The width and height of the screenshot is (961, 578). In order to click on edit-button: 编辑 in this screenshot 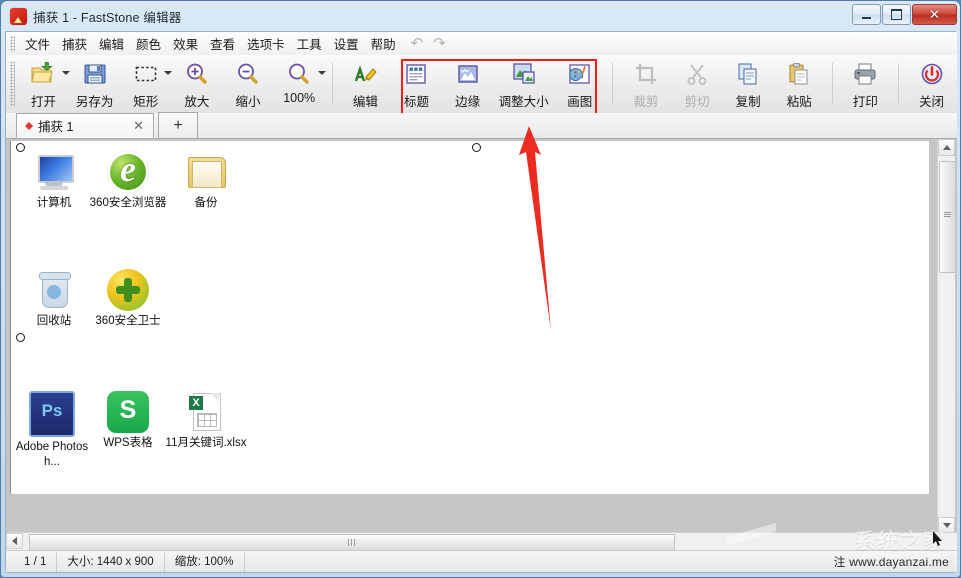, I will do `click(365, 84)`.